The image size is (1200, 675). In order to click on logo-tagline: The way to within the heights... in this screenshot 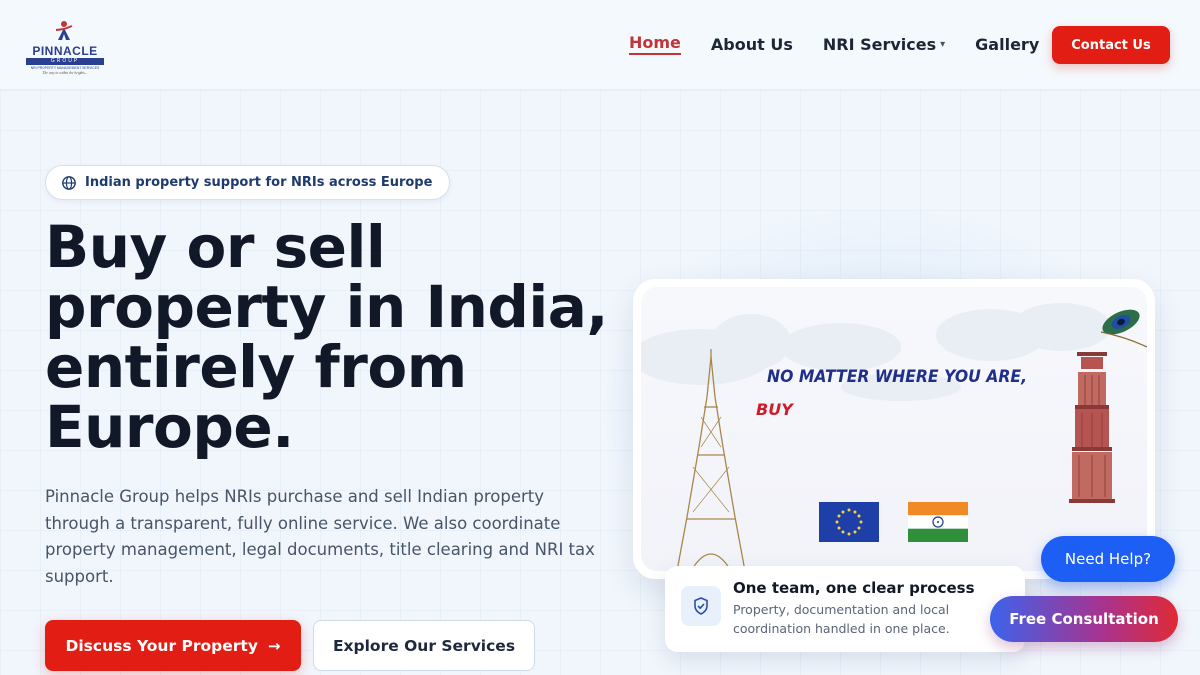, I will do `click(65, 73)`.